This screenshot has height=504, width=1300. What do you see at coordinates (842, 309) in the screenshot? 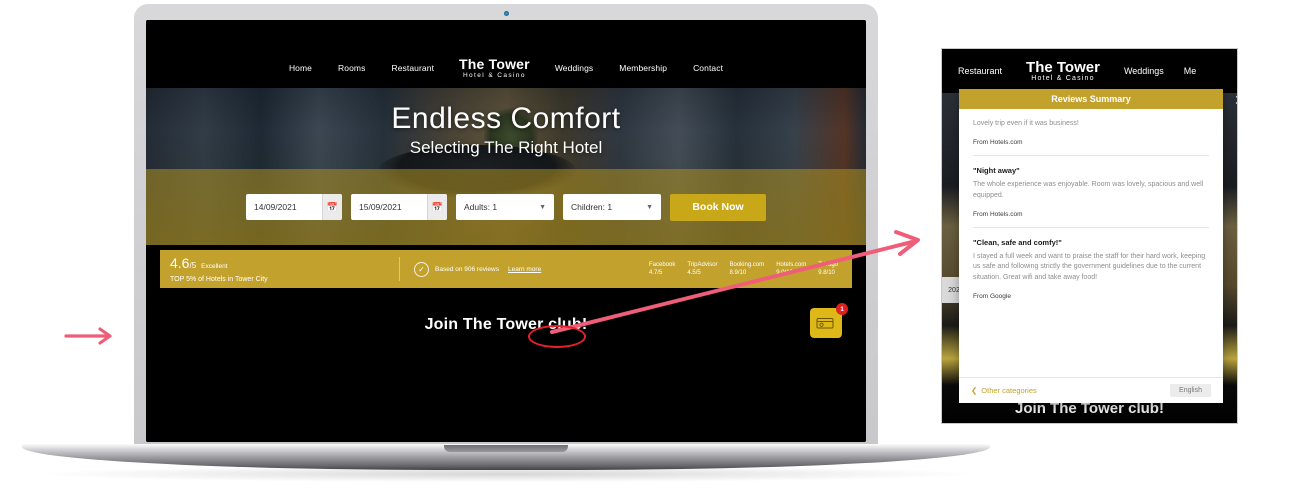
I see `club-notification-badge: 1` at bounding box center [842, 309].